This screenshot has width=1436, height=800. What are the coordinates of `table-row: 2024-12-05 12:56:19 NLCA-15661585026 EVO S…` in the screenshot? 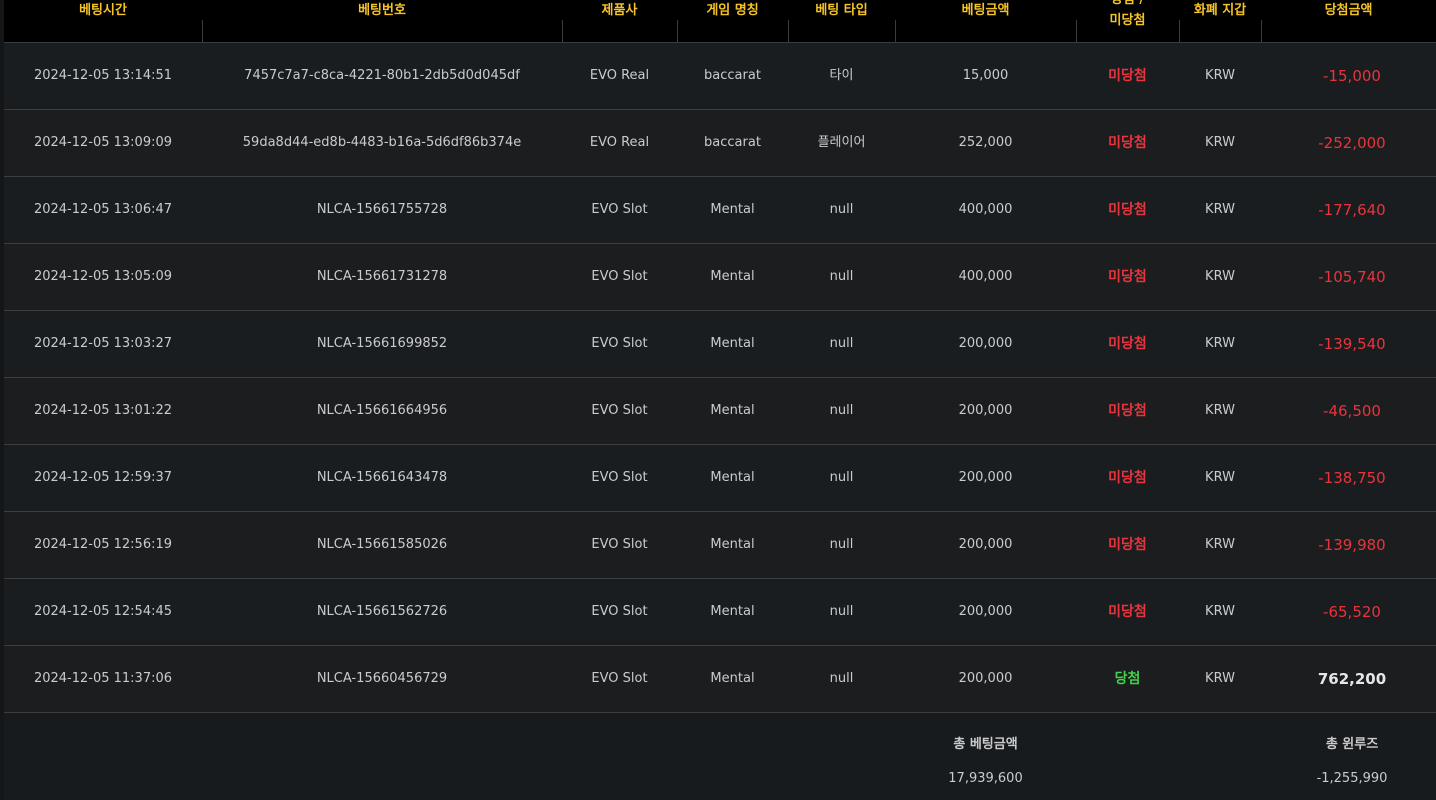 It's located at (720, 545).